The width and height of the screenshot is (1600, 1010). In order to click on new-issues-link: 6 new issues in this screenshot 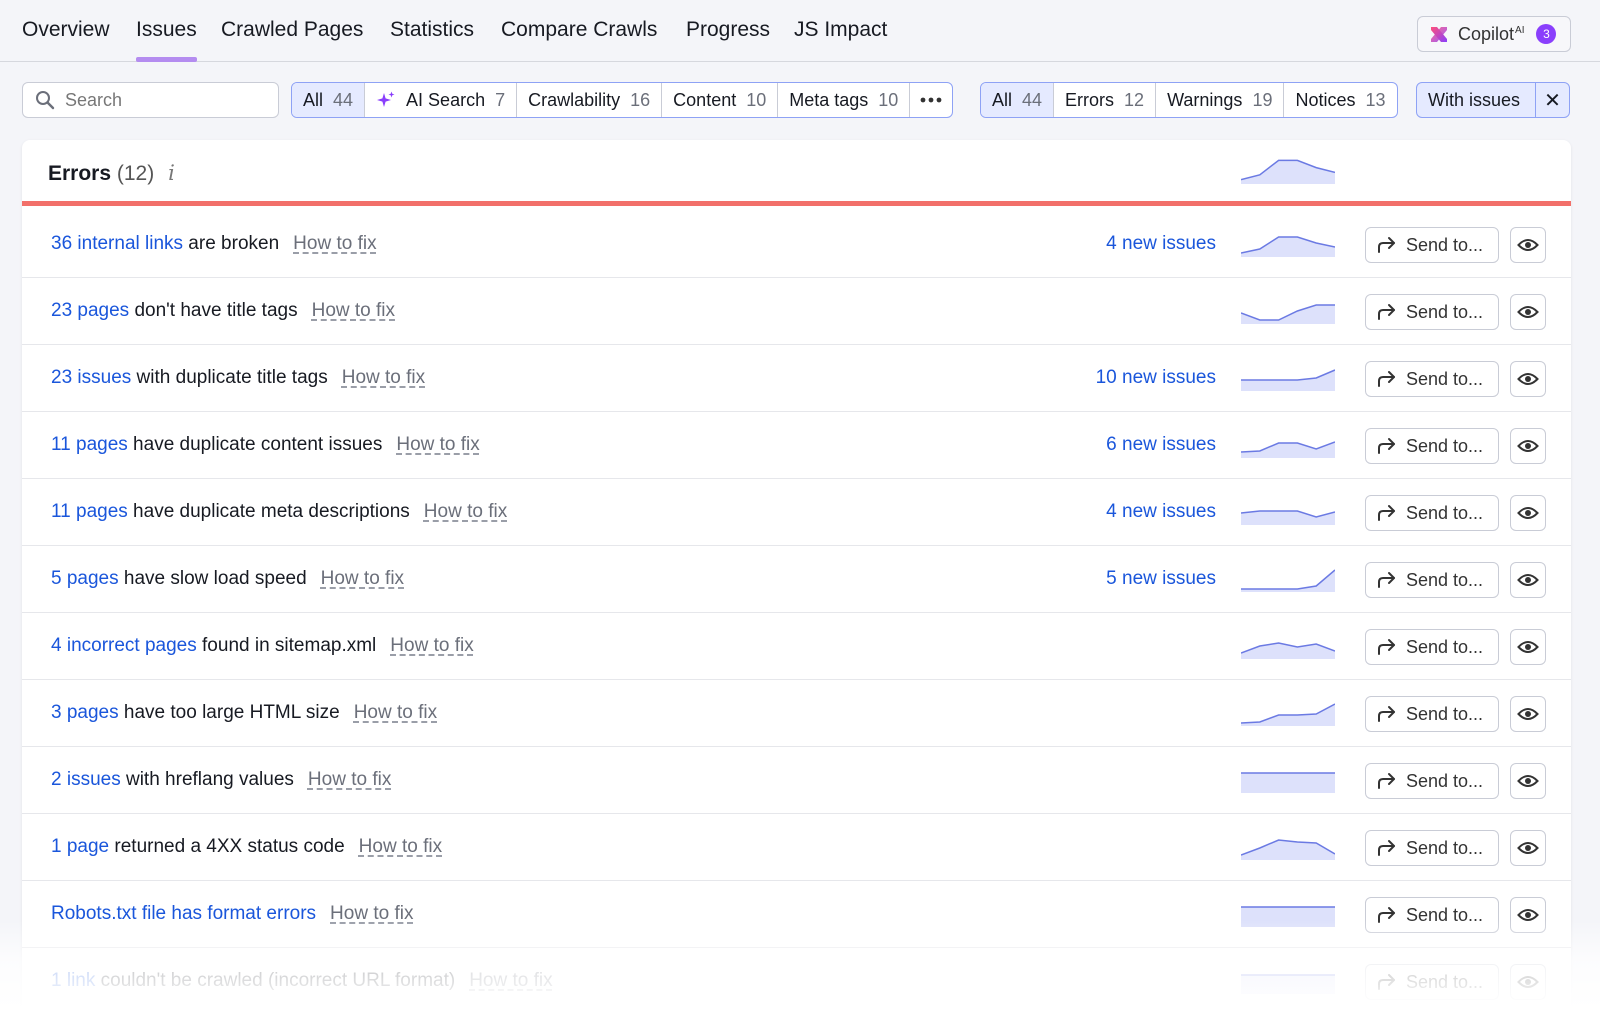, I will do `click(1161, 445)`.